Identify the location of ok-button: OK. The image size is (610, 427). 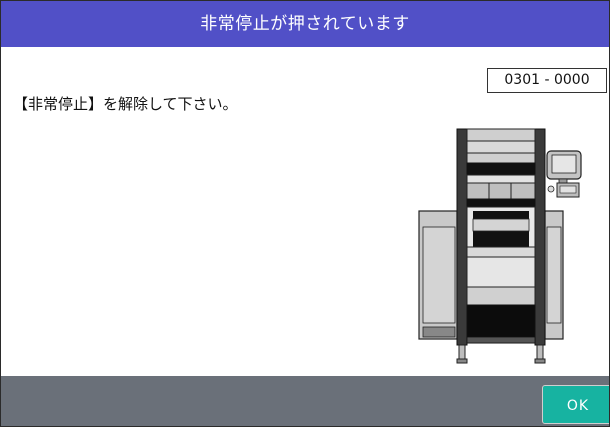
(575, 404).